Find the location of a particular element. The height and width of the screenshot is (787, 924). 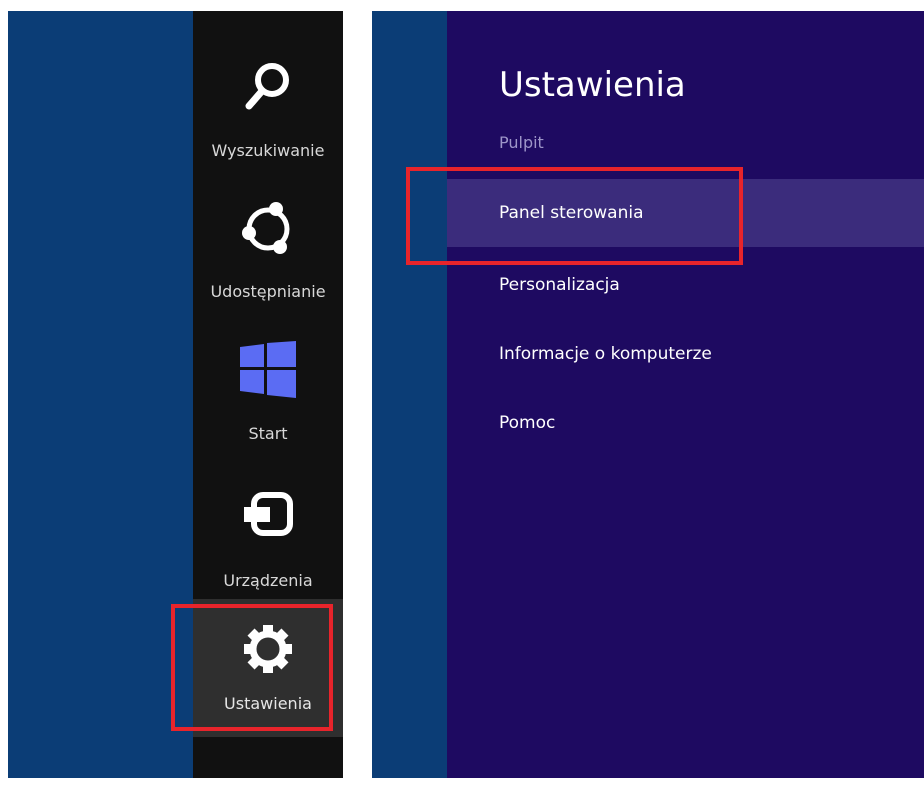

charm-start-label: Start is located at coordinates (268, 433).